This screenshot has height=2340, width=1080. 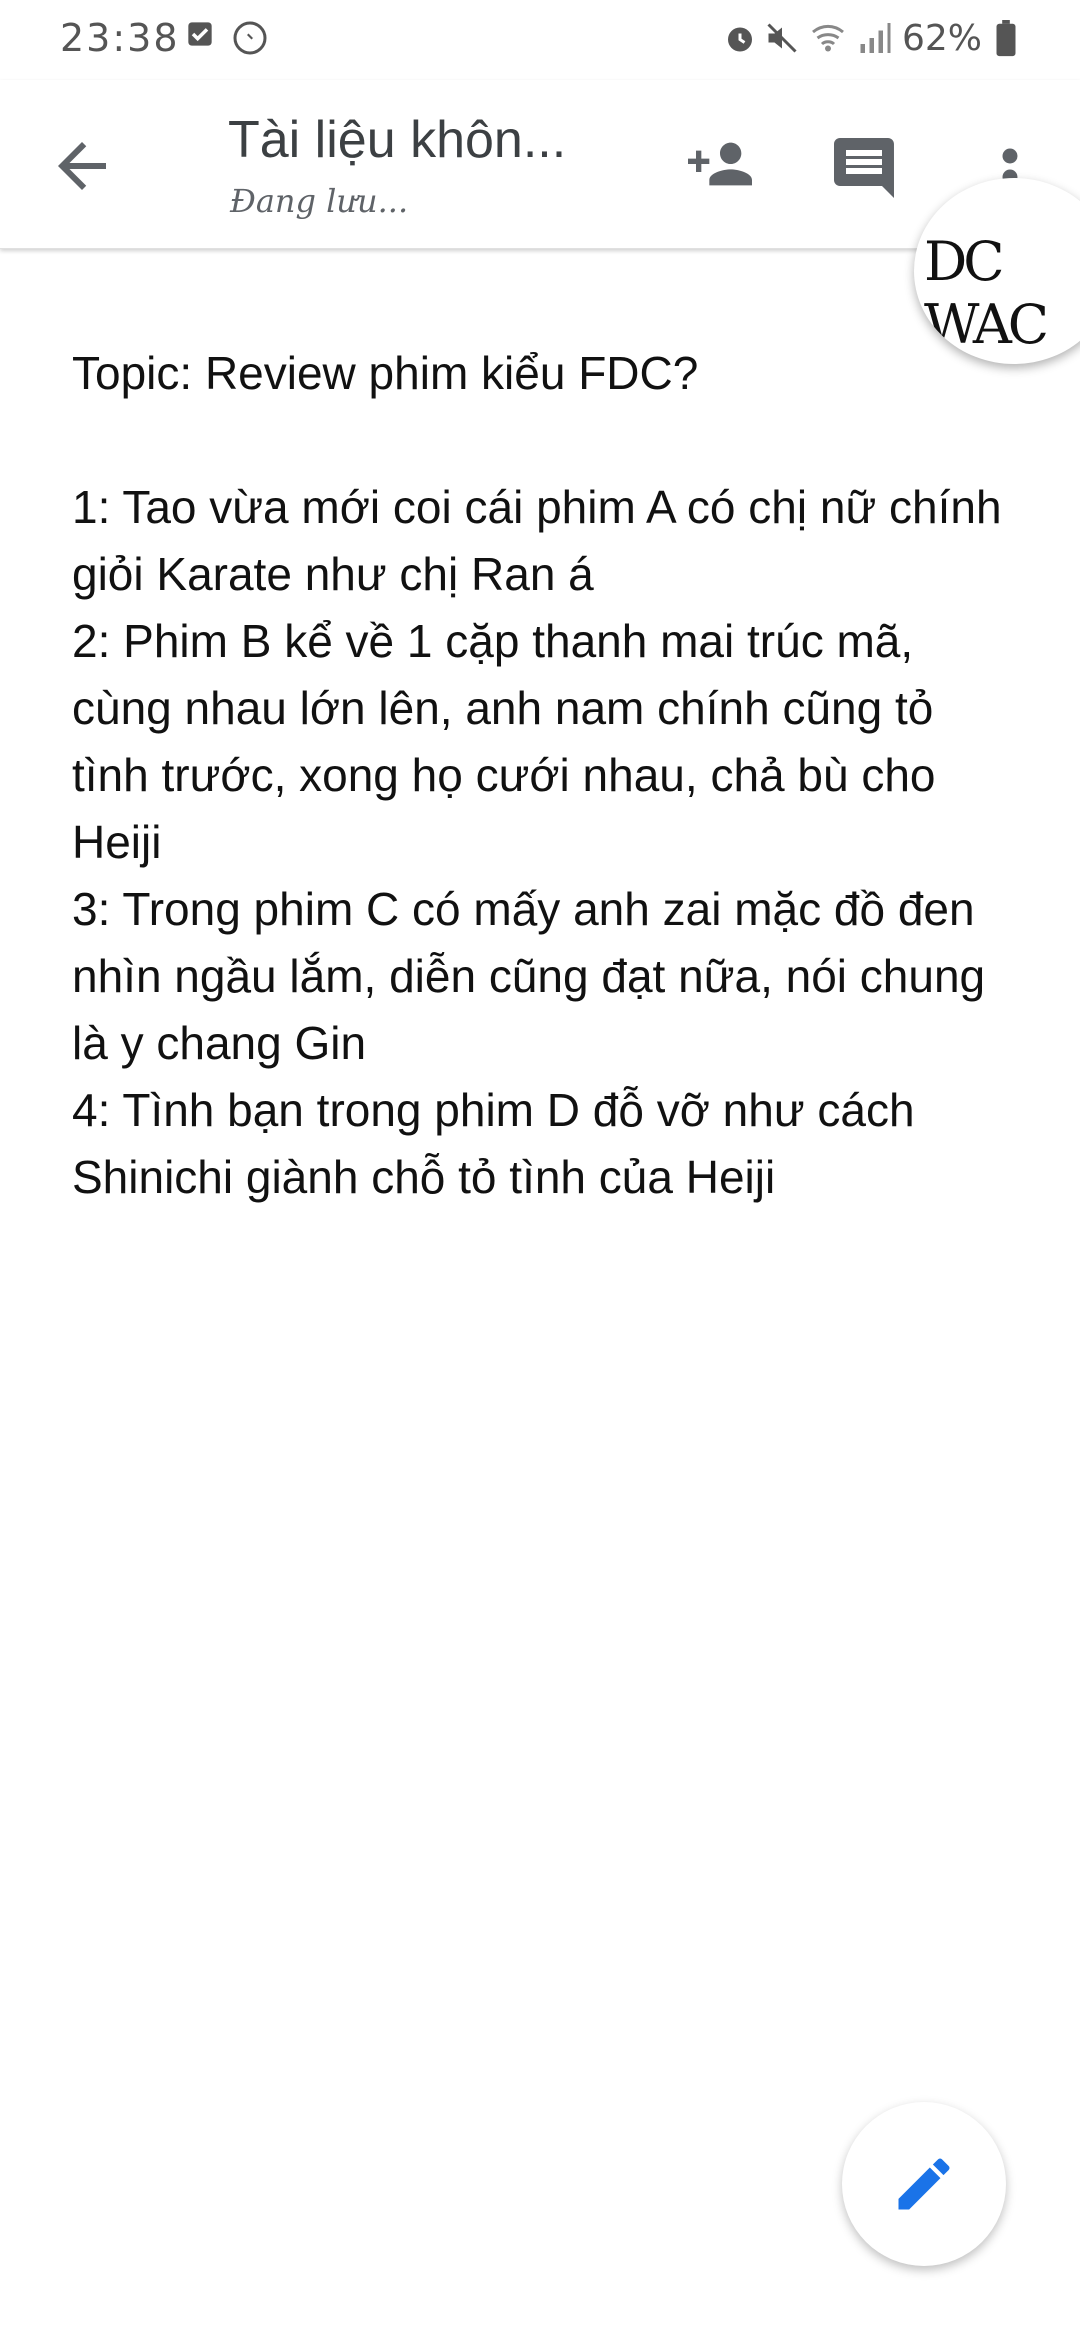 What do you see at coordinates (942, 38) in the screenshot?
I see `battery-percent: 62%` at bounding box center [942, 38].